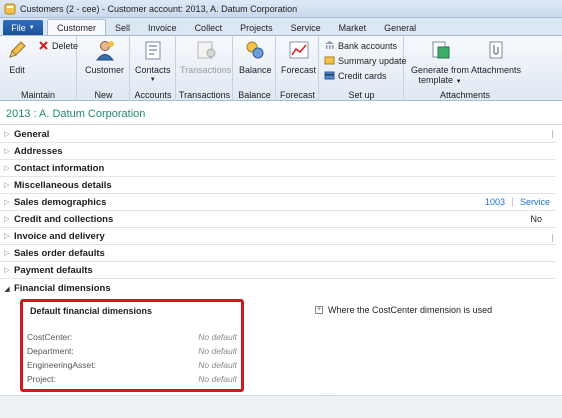 Image resolution: width=562 pixels, height=418 pixels. I want to click on group-forecast: Forecast Forecast, so click(298, 68).